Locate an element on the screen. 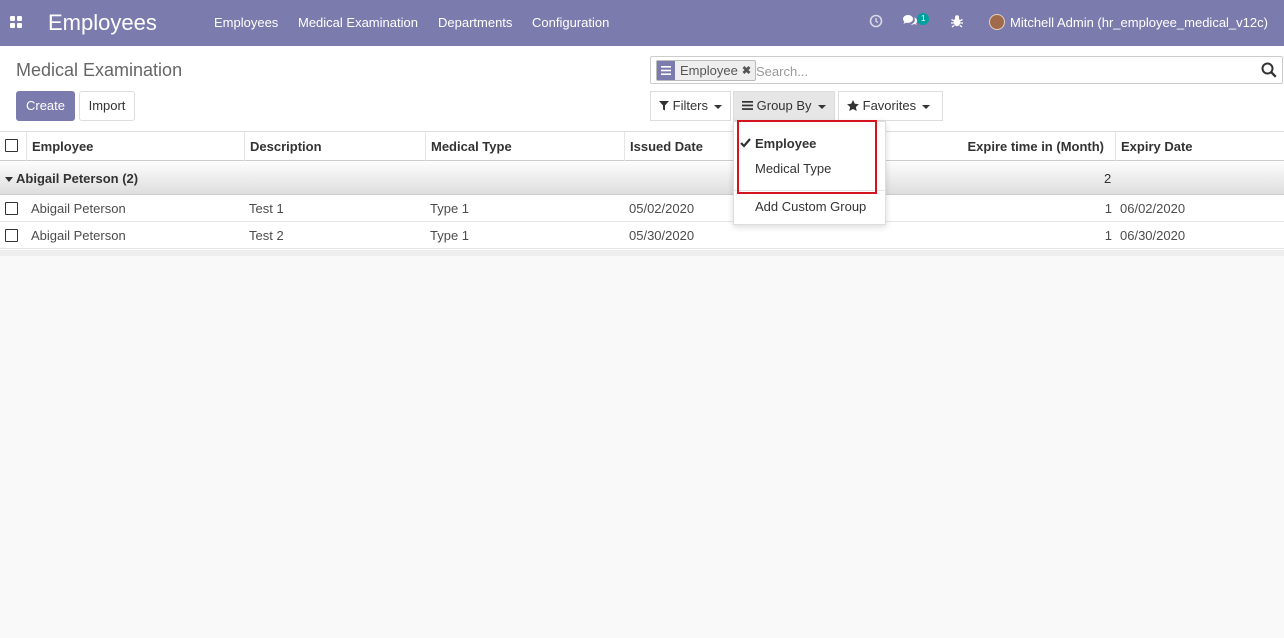 Image resolution: width=1284 pixels, height=638 pixels. cell-issued-date: 05/02/2020 is located at coordinates (662, 208).